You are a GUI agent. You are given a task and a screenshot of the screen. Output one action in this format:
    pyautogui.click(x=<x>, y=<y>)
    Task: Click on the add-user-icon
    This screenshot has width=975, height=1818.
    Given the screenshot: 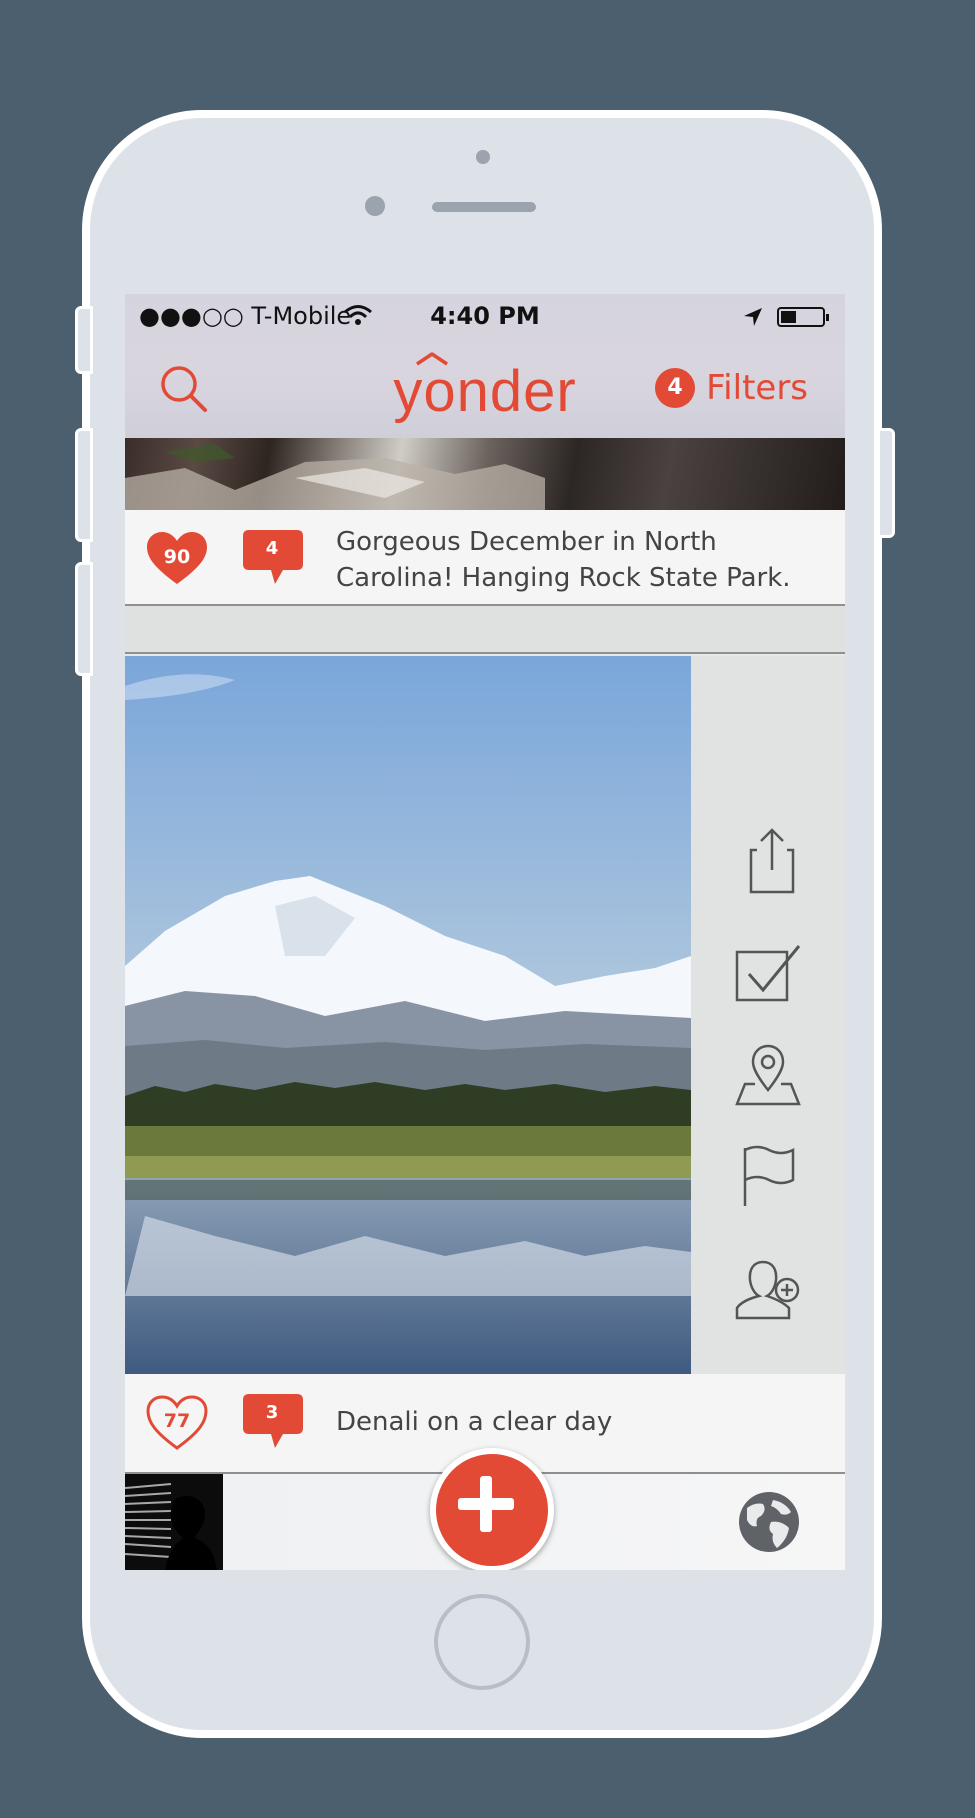 What is the action you would take?
    pyautogui.click(x=767, y=1290)
    